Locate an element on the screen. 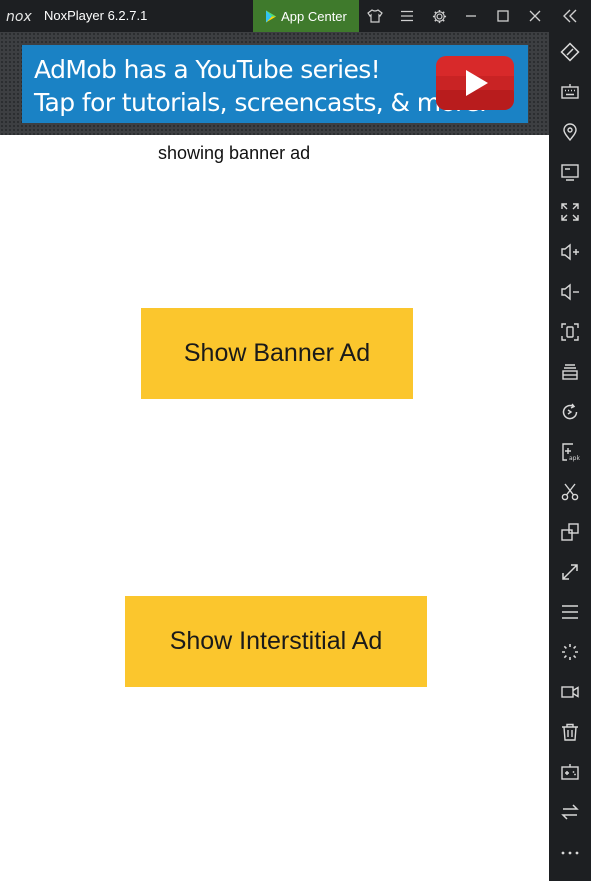 The width and height of the screenshot is (591, 881). sidebar-item-multi-window is located at coordinates (570, 532).